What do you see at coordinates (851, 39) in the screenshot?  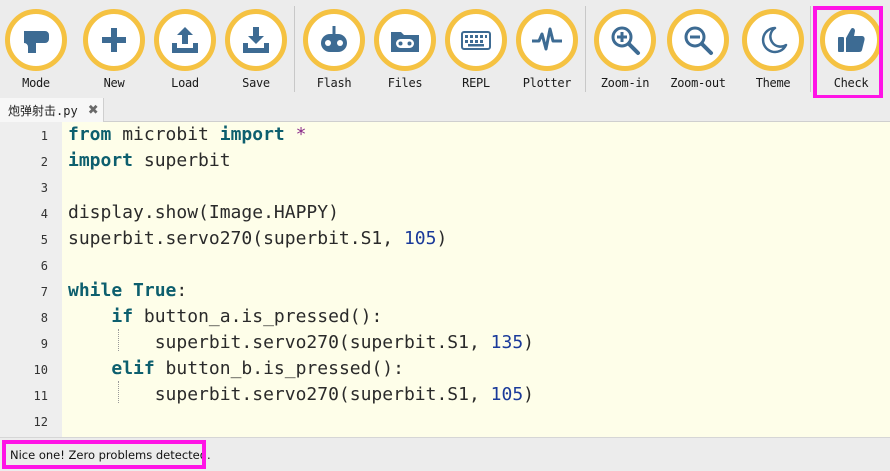 I see `thumbs-up-icon` at bounding box center [851, 39].